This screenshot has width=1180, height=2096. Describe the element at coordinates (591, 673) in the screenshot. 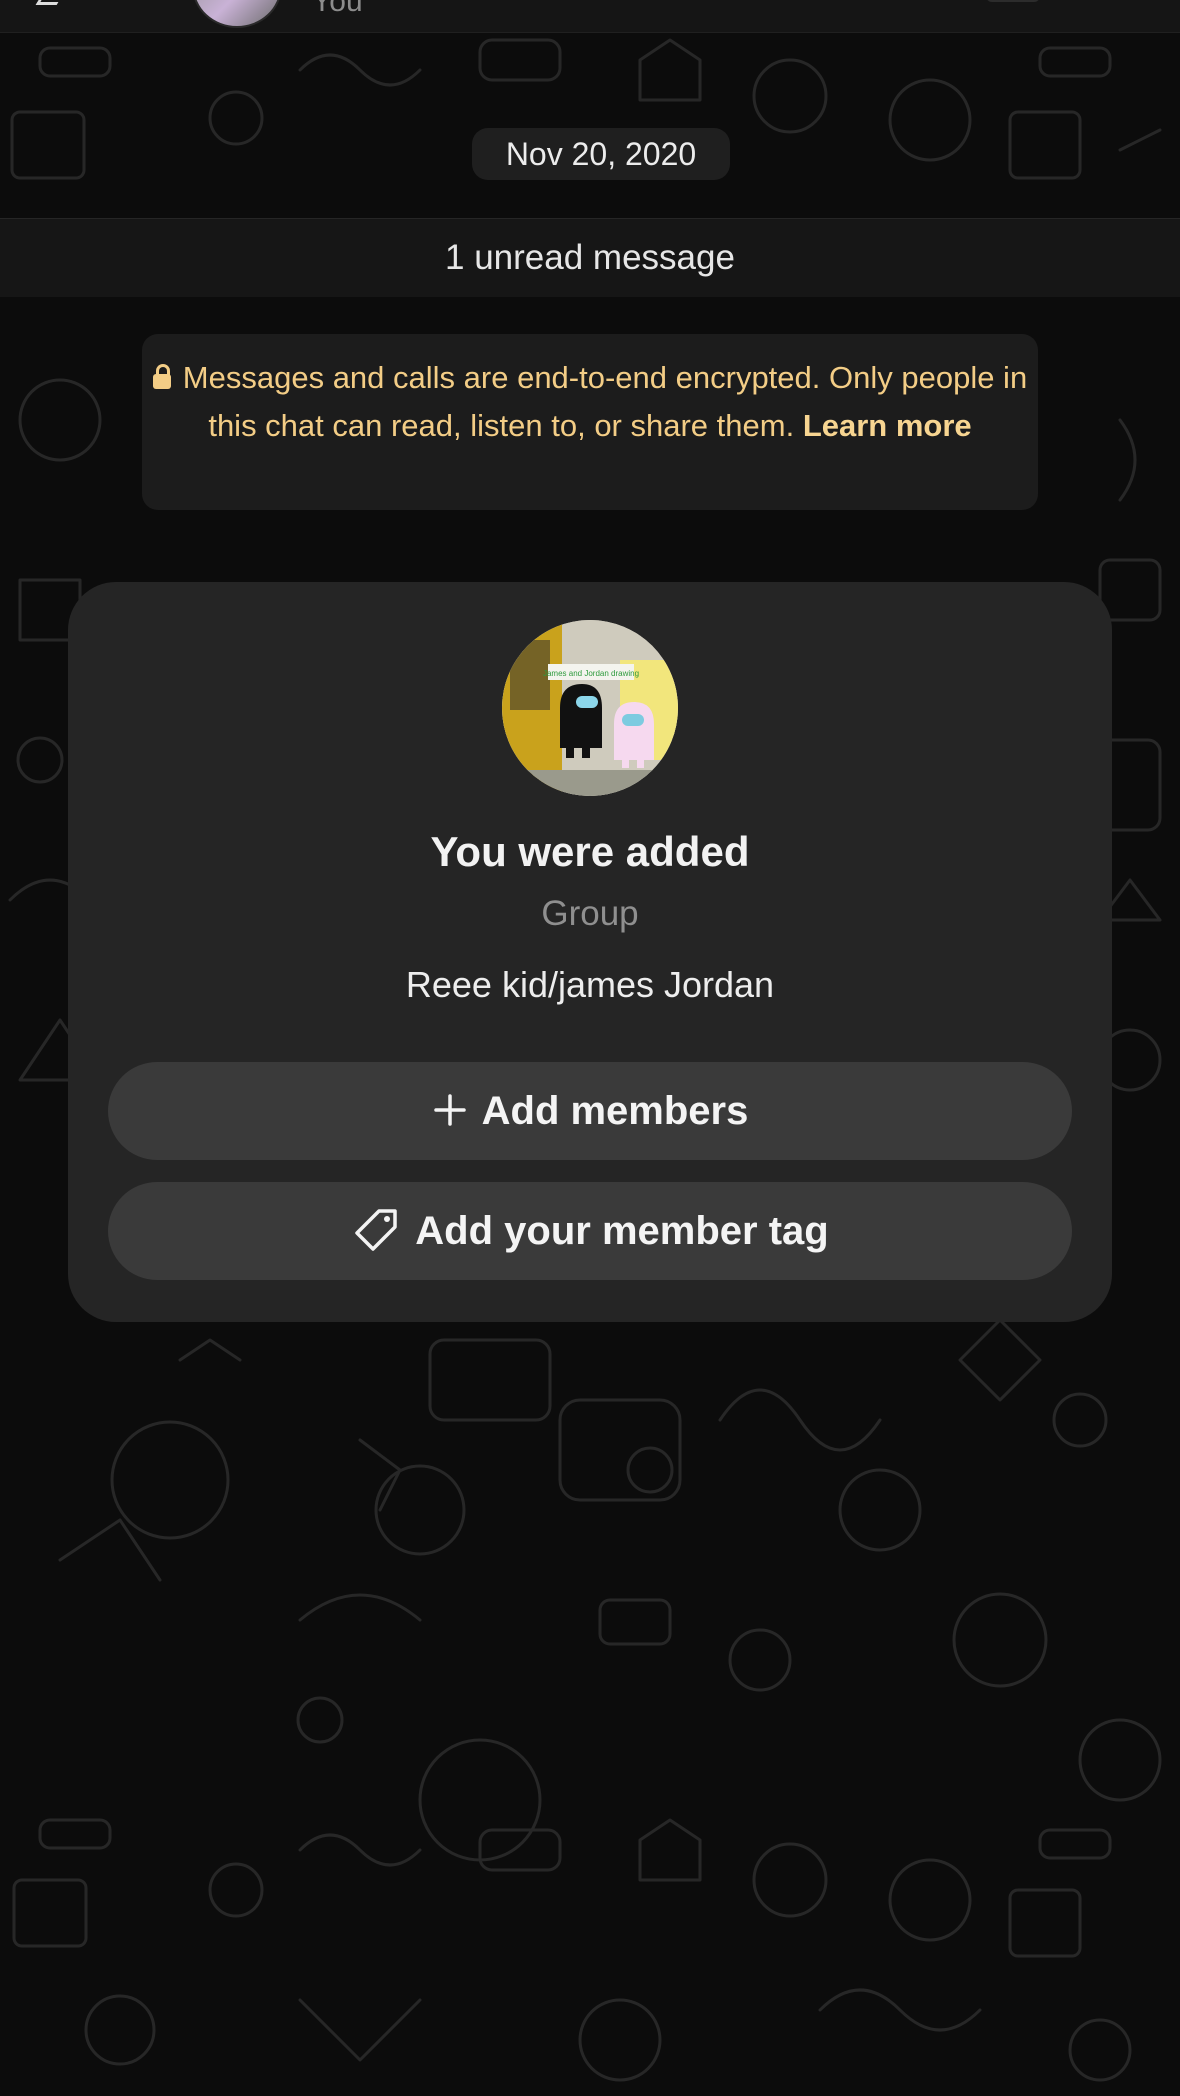

I see `avatar-caption: James and Jordan drawing` at that location.